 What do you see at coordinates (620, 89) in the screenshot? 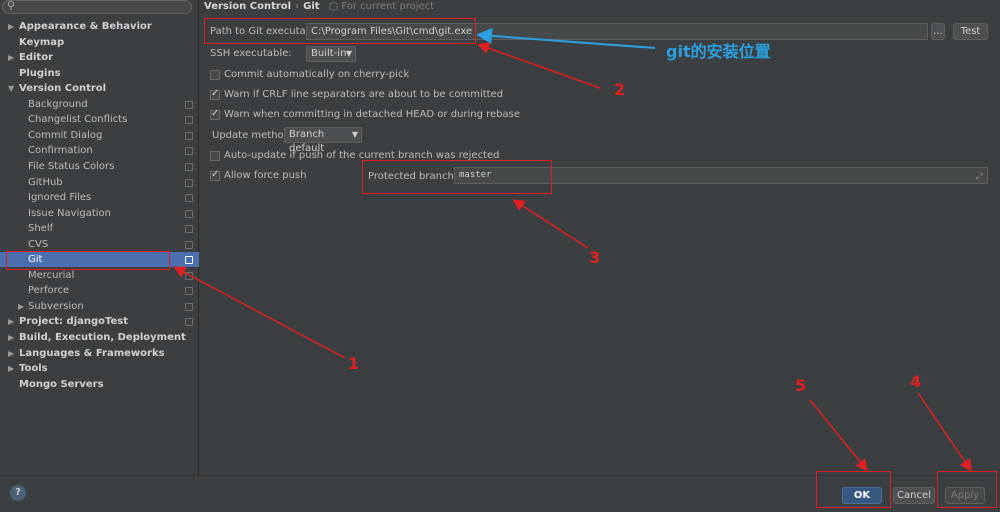
I see `annotation-number-2: 2` at bounding box center [620, 89].